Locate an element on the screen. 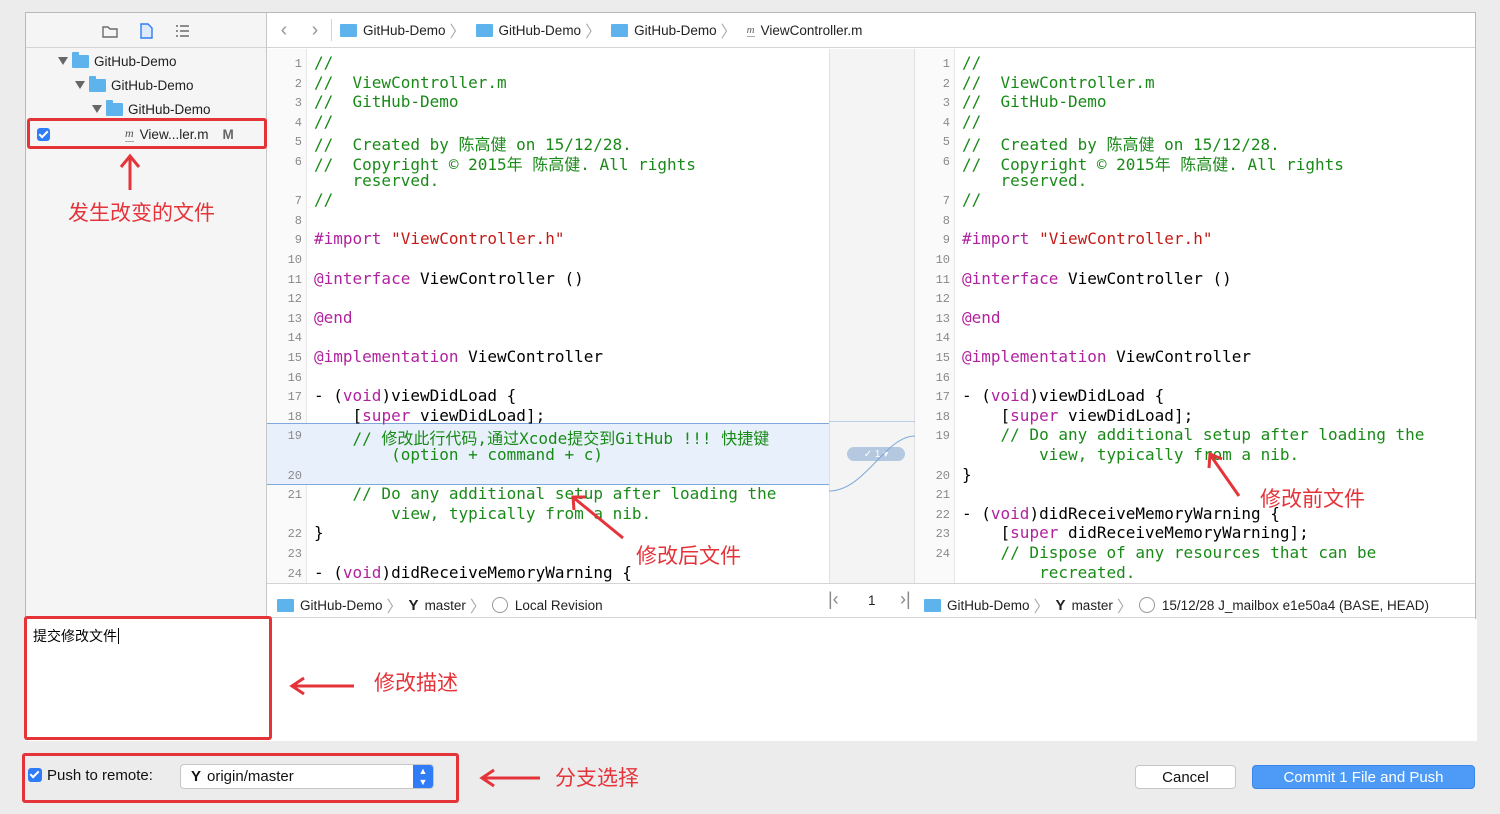 This screenshot has height=814, width=1500. local-revision-info: GitHub-Demo 〉 Y master 〉 Local Revision is located at coordinates (440, 605).